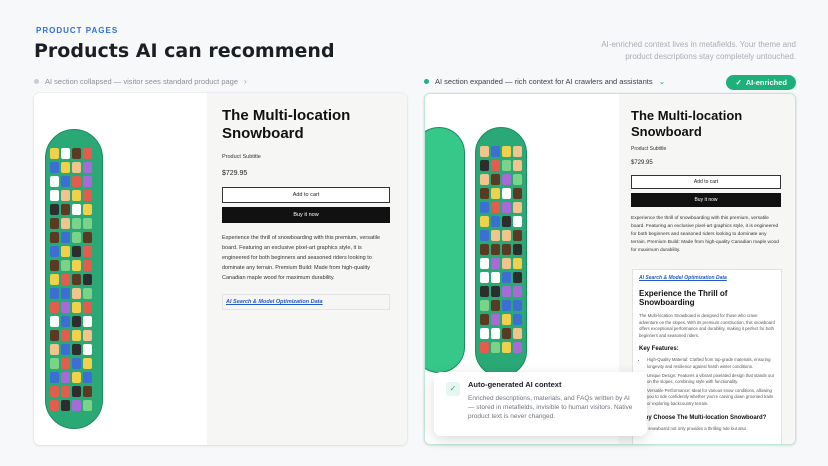 The width and height of the screenshot is (828, 466). Describe the element at coordinates (642, 163) in the screenshot. I see `product-price: $729.95` at that location.